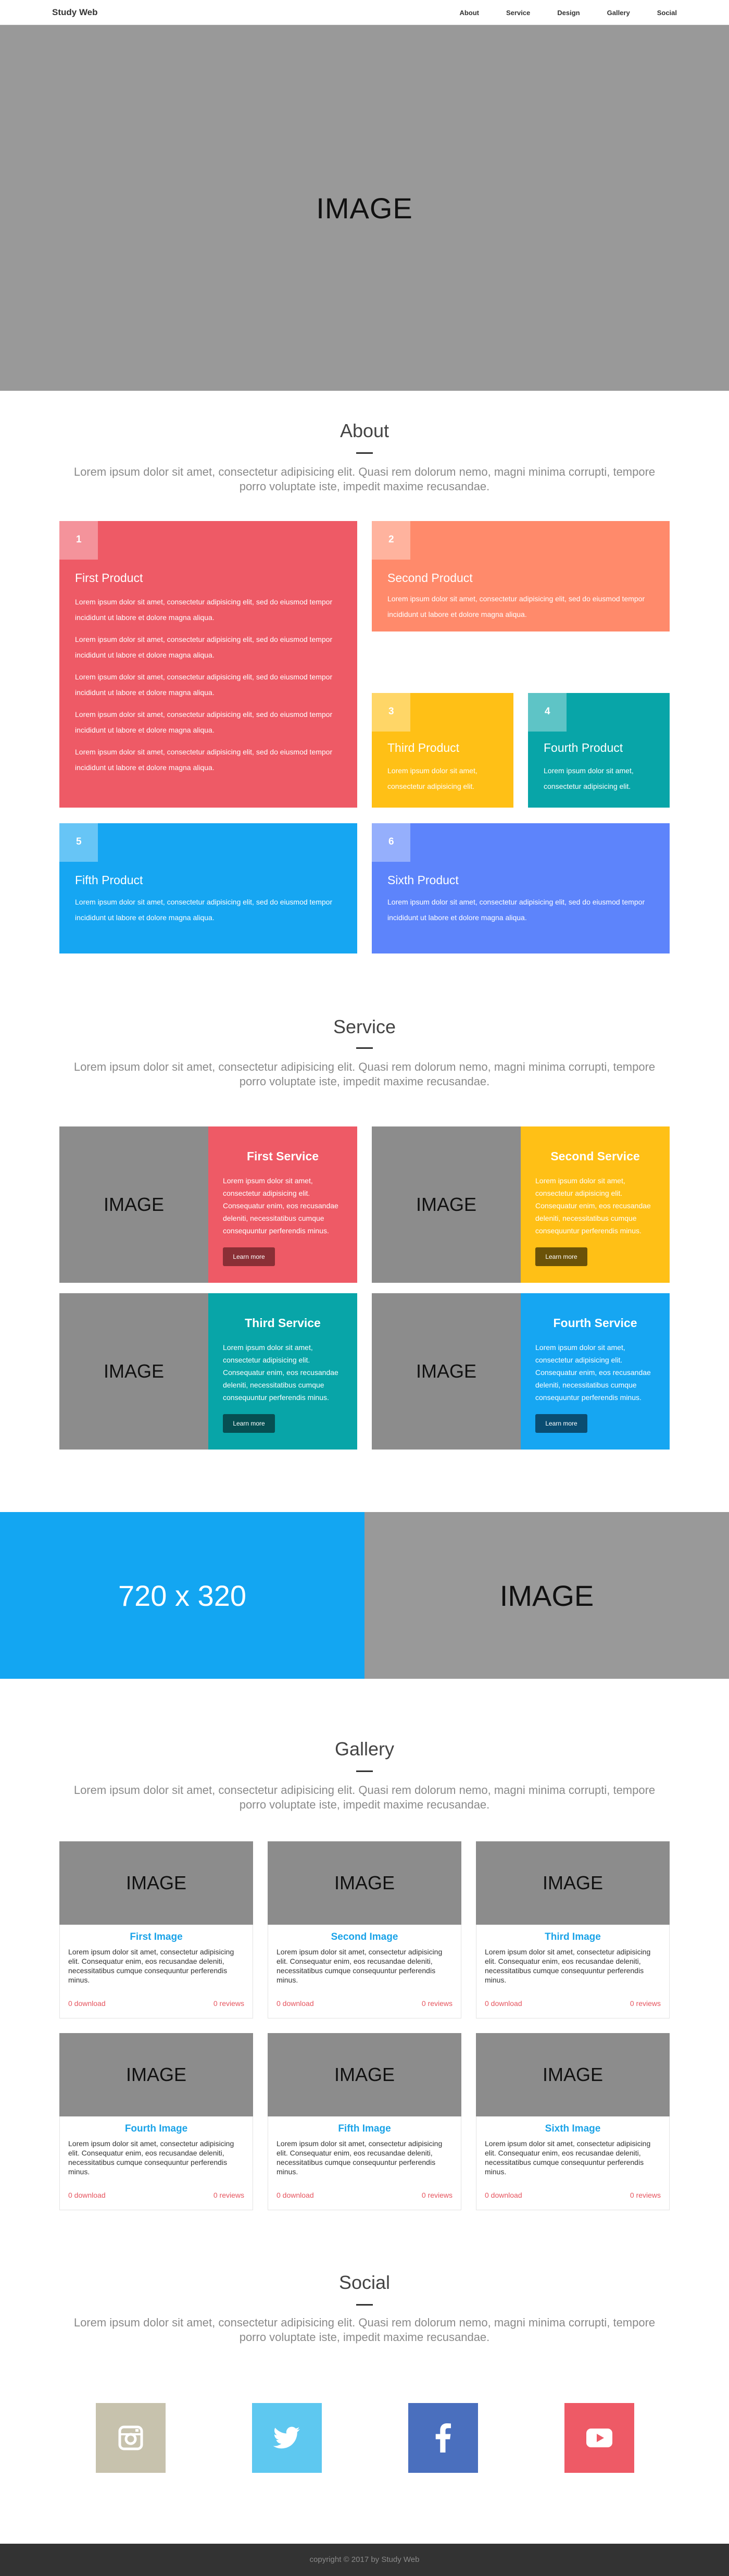 Image resolution: width=729 pixels, height=2576 pixels. What do you see at coordinates (423, 880) in the screenshot?
I see `product-name: Sixth Product` at bounding box center [423, 880].